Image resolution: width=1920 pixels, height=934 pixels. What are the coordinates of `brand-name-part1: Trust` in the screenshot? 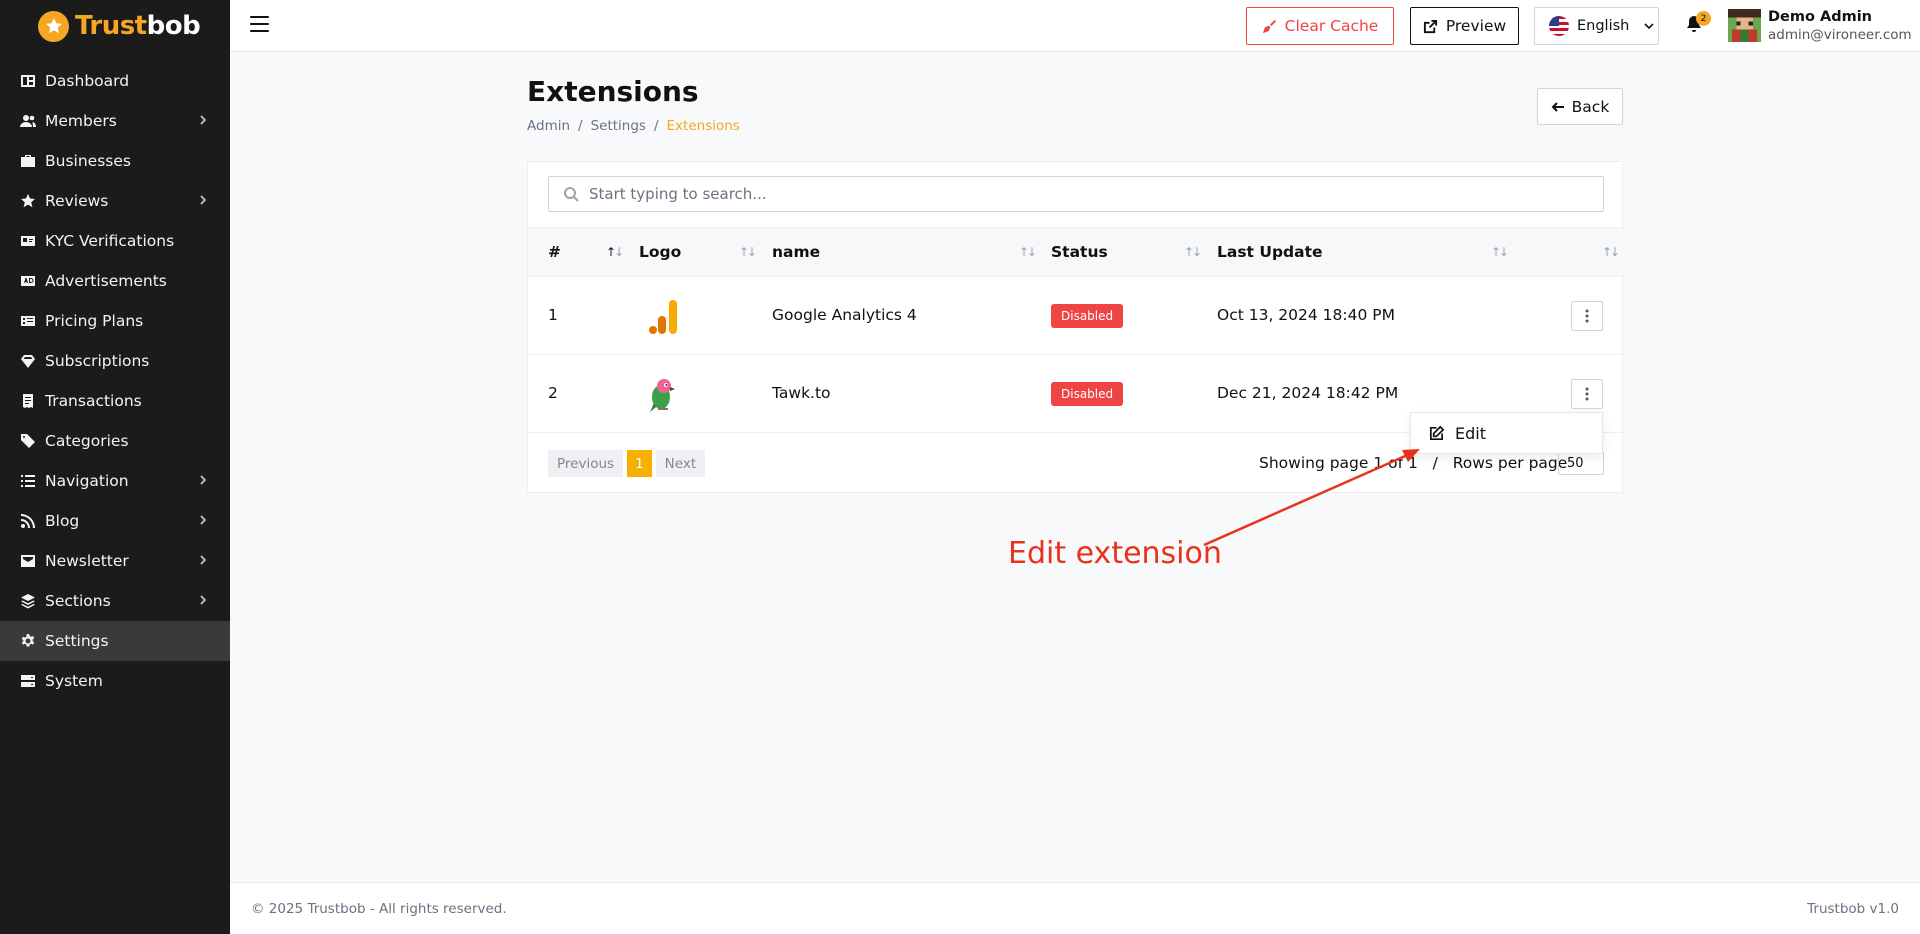 It's located at (111, 26).